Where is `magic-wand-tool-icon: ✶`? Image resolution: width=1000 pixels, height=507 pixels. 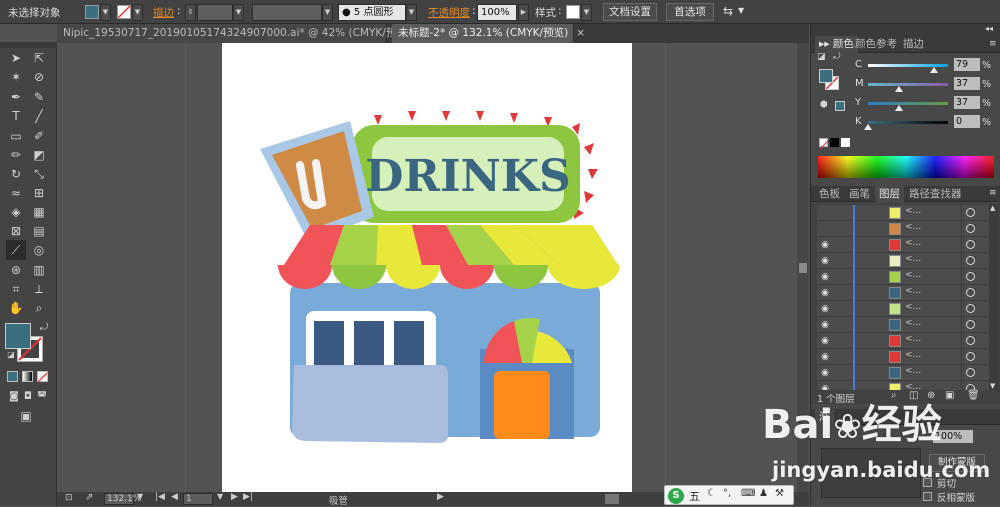 magic-wand-tool-icon: ✶ is located at coordinates (16, 77).